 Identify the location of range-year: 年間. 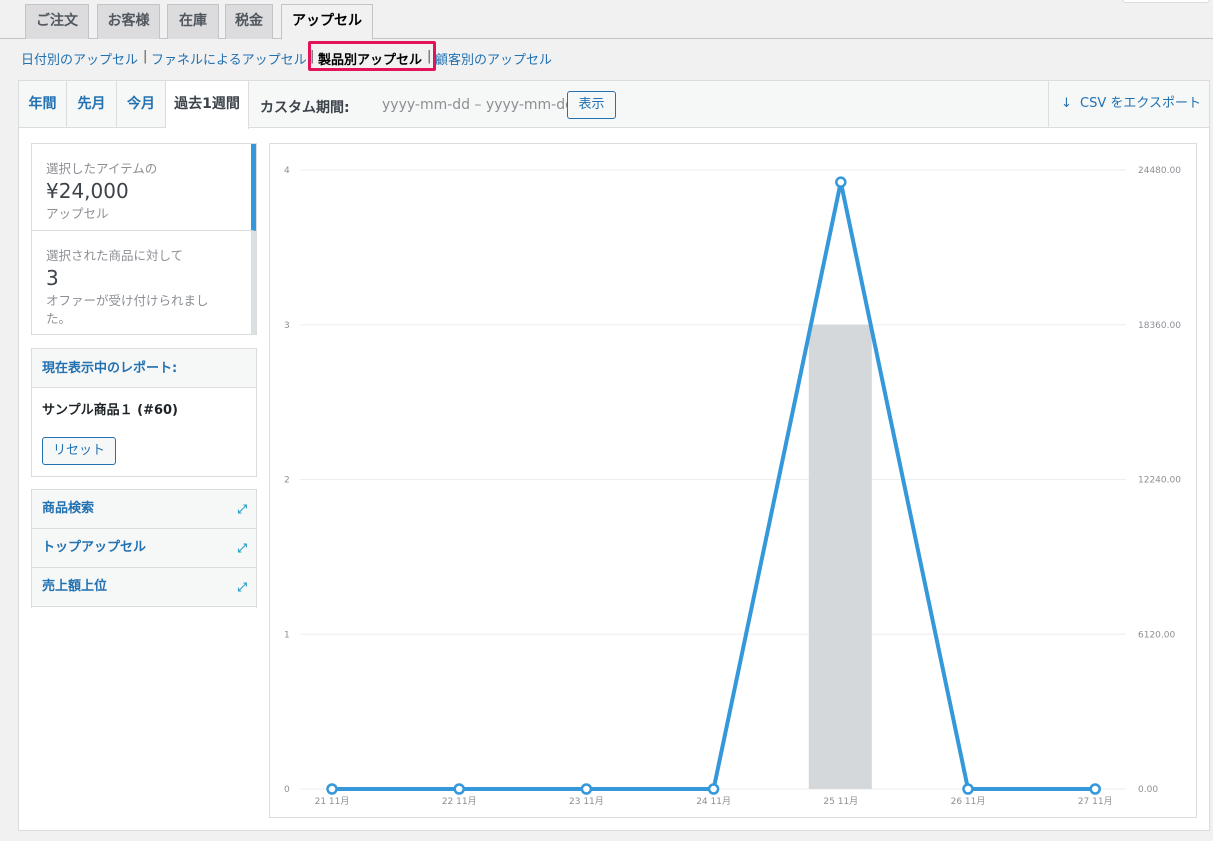
(43, 104).